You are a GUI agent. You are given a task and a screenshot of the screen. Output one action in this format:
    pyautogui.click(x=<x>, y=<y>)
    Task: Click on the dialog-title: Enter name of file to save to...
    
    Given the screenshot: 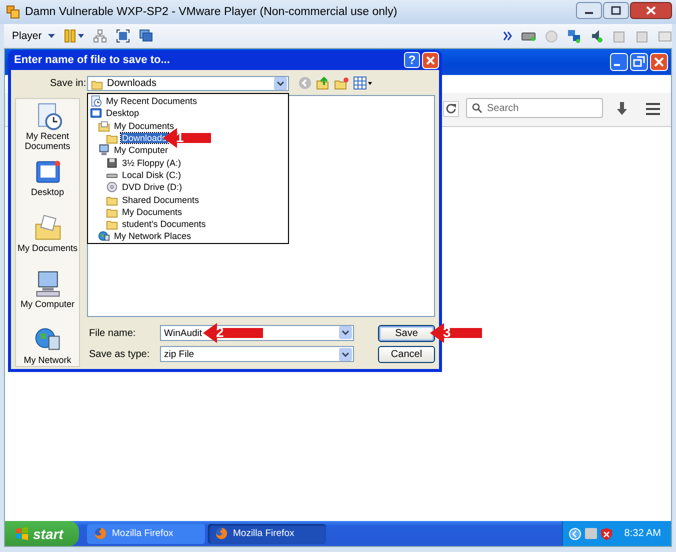 What is the action you would take?
    pyautogui.click(x=92, y=60)
    